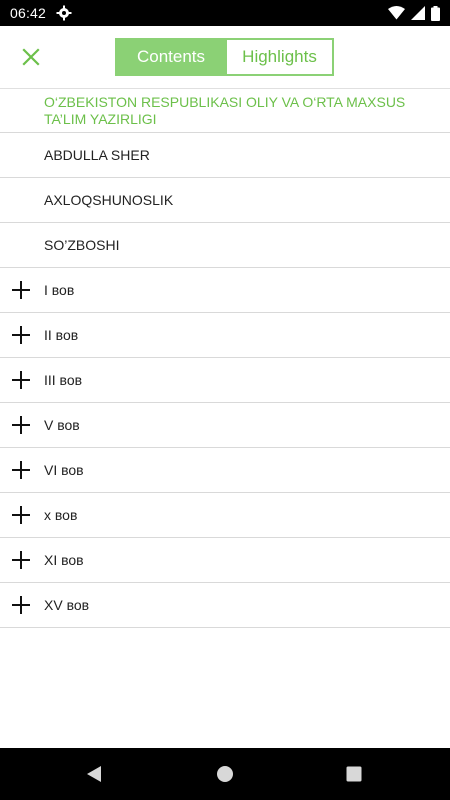 This screenshot has width=450, height=800. I want to click on toc-item: II вов, so click(225, 335).